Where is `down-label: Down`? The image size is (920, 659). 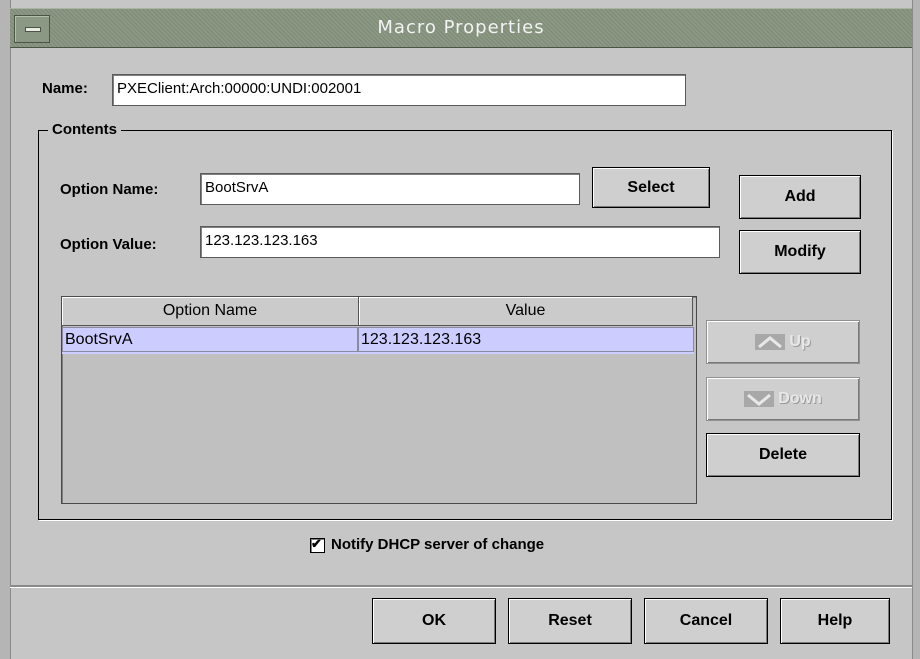 down-label: Down is located at coordinates (800, 398).